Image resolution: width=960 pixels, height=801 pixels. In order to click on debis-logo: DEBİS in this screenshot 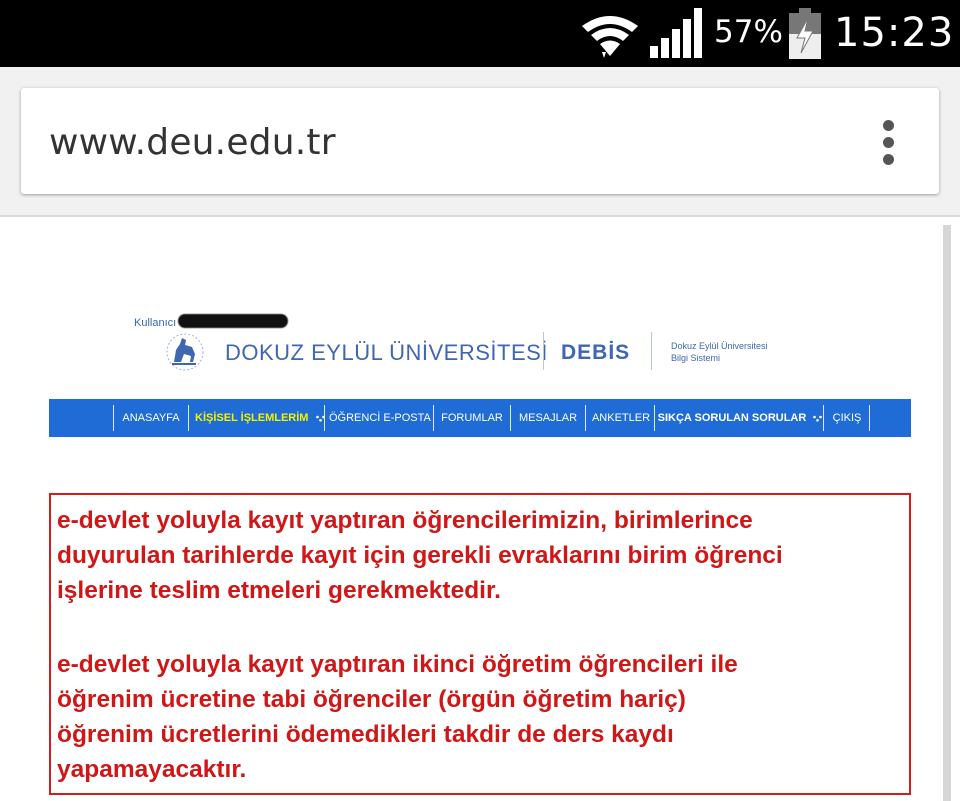, I will do `click(595, 353)`.